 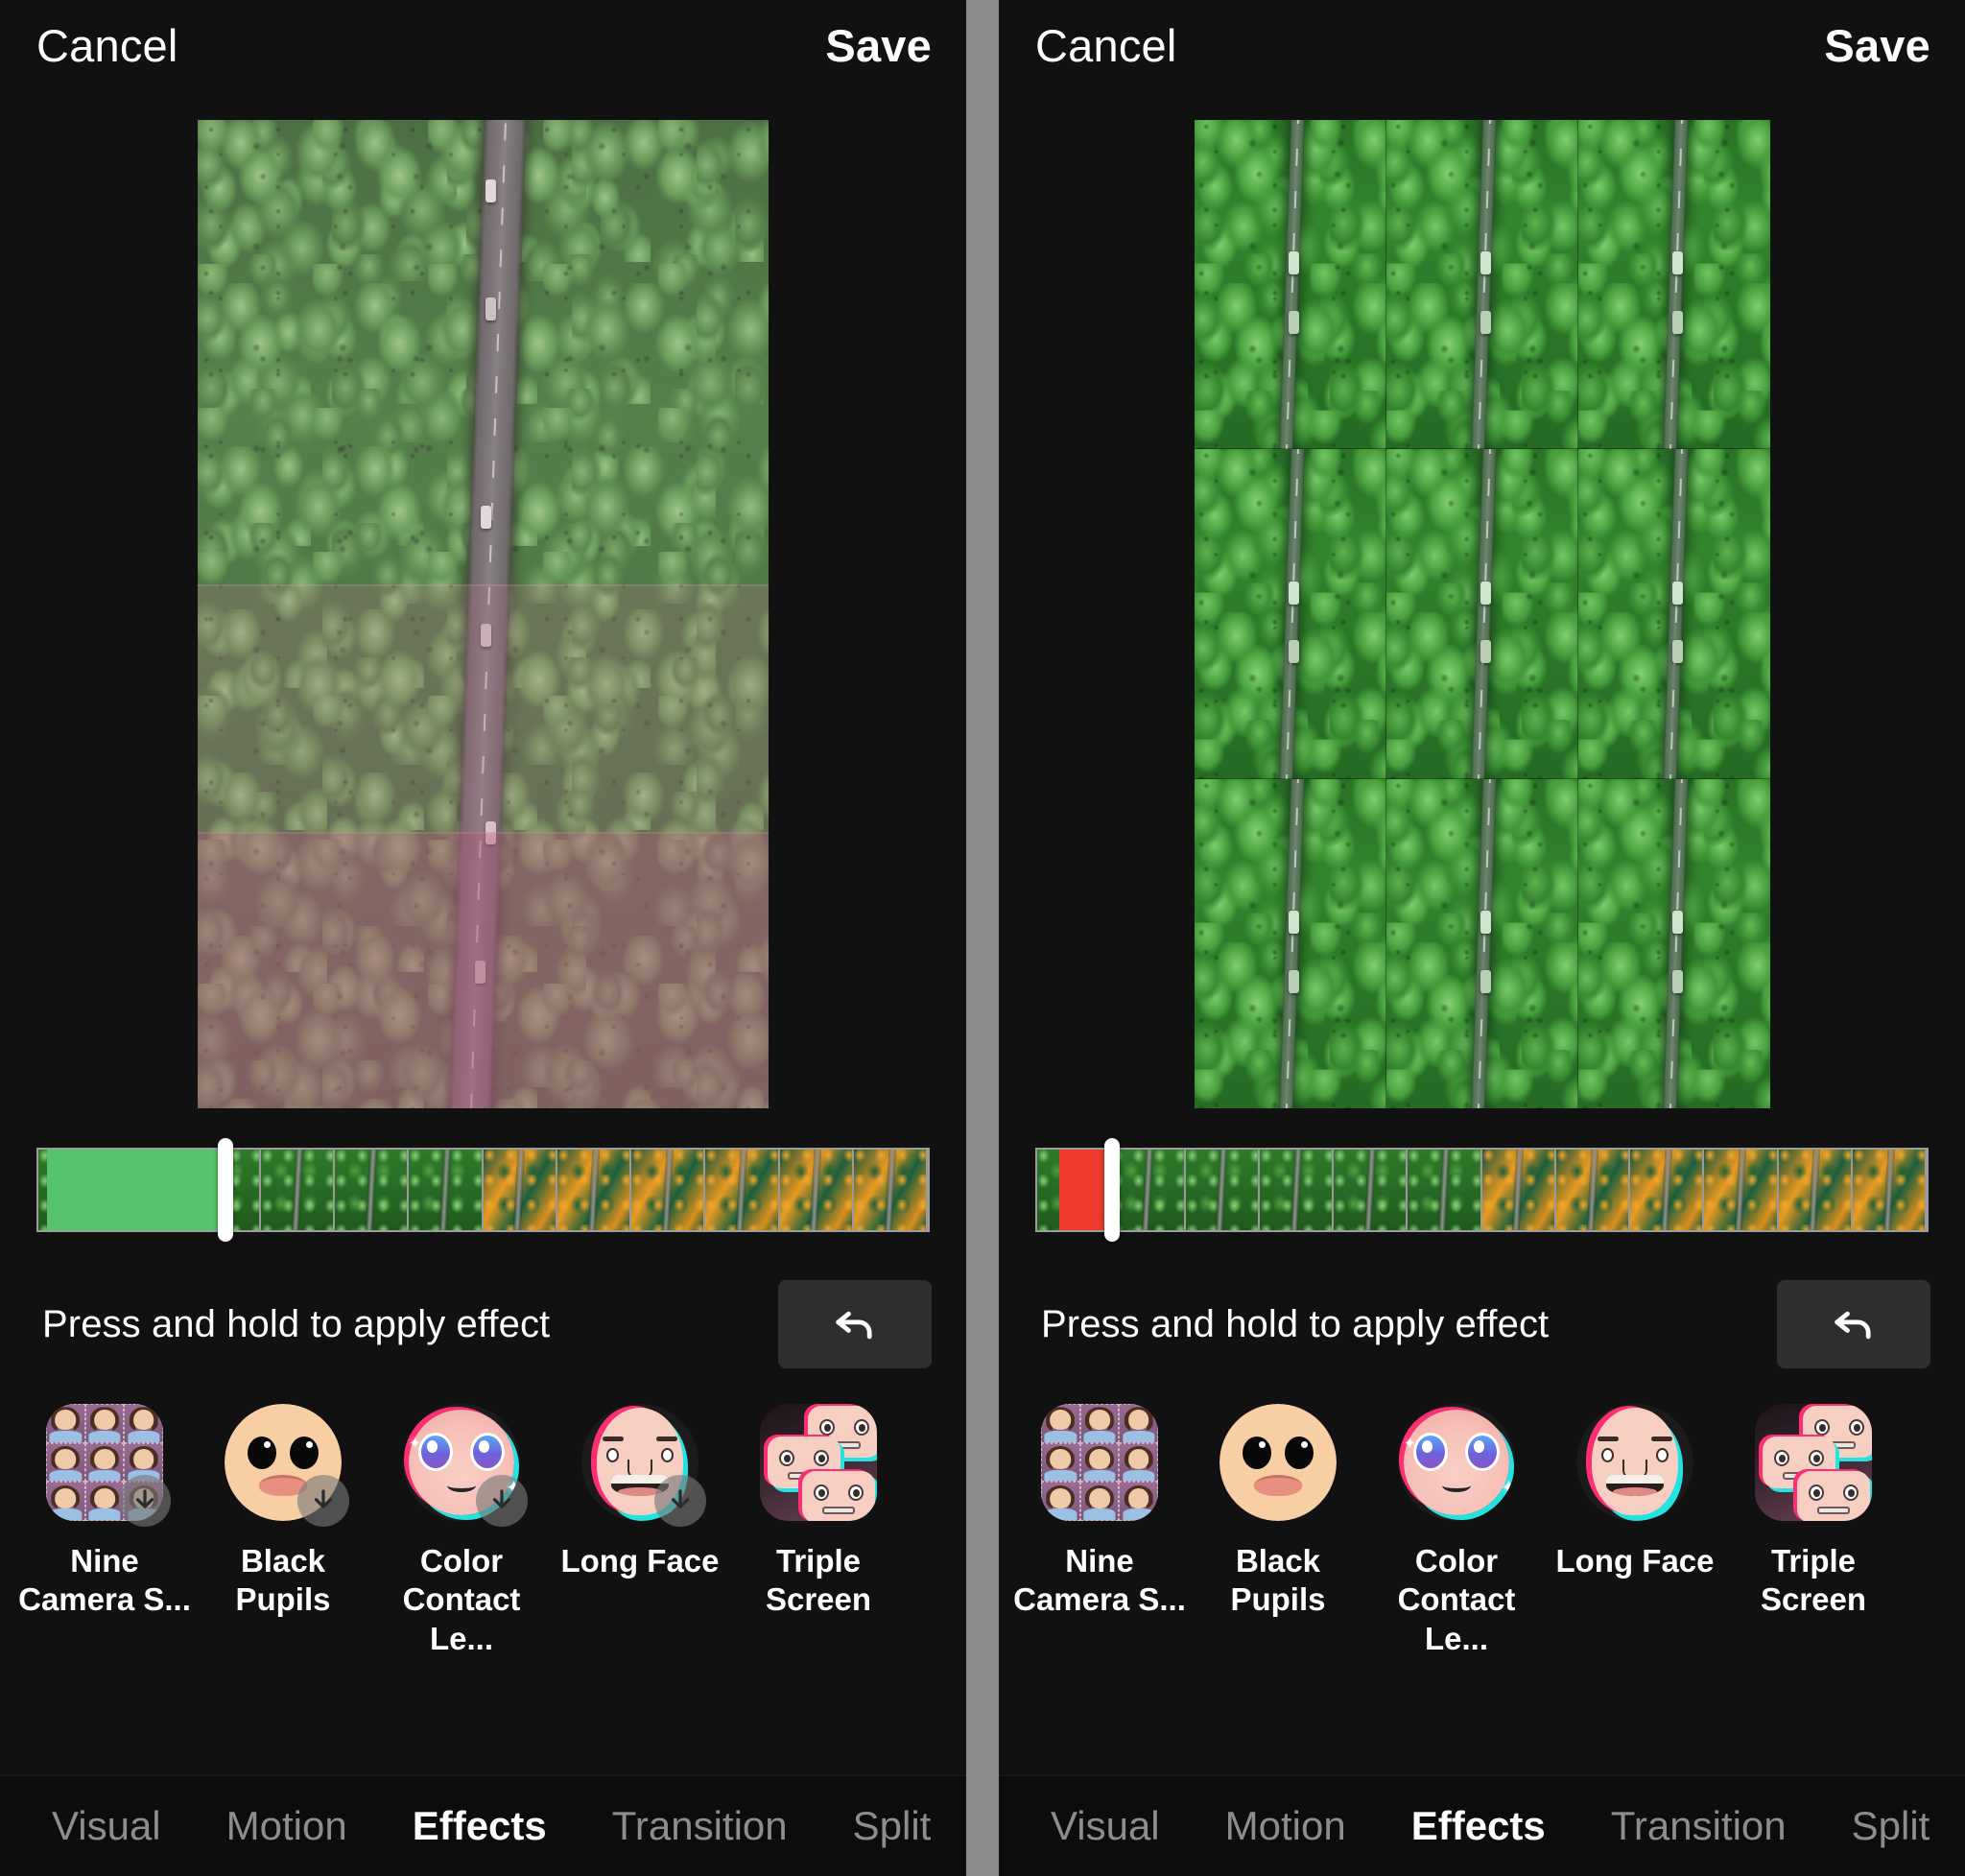 What do you see at coordinates (1099, 1462) in the screenshot?
I see `nine-camera-screen-icon` at bounding box center [1099, 1462].